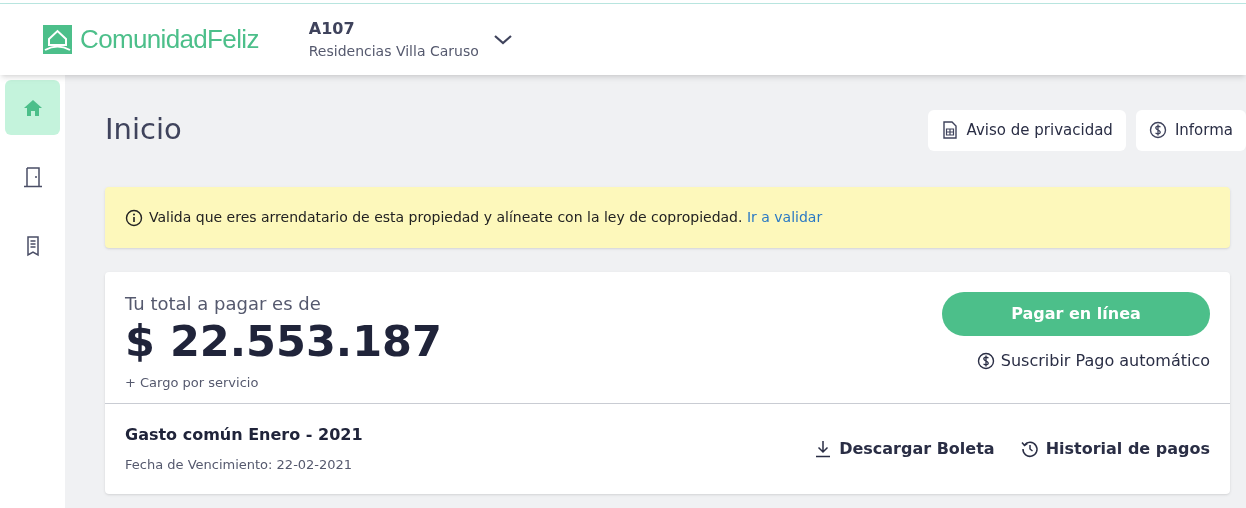  What do you see at coordinates (239, 464) in the screenshot?
I see `due-date: Fecha de Vencimiento: 22-02-2021` at bounding box center [239, 464].